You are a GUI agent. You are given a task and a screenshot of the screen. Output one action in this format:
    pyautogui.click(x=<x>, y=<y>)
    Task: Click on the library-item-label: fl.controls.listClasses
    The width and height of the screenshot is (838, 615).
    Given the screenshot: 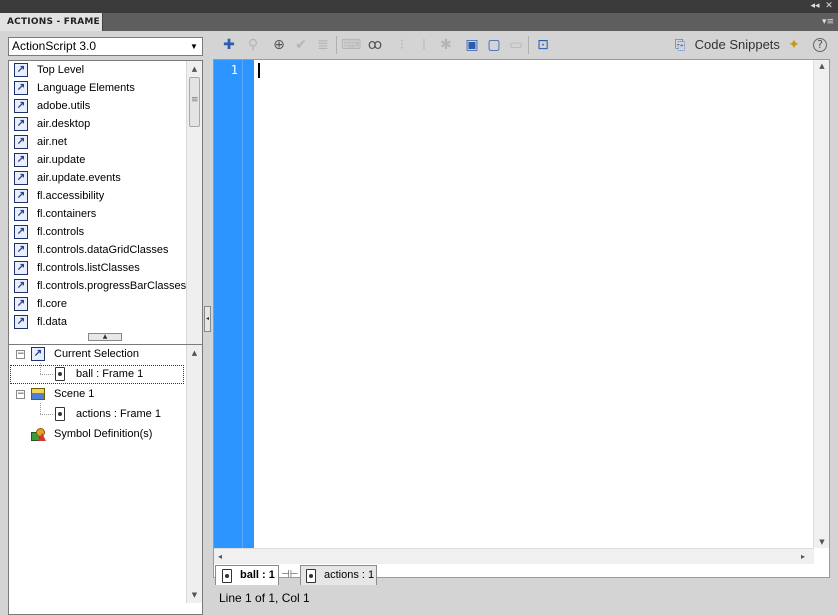 What is the action you would take?
    pyautogui.click(x=88, y=268)
    